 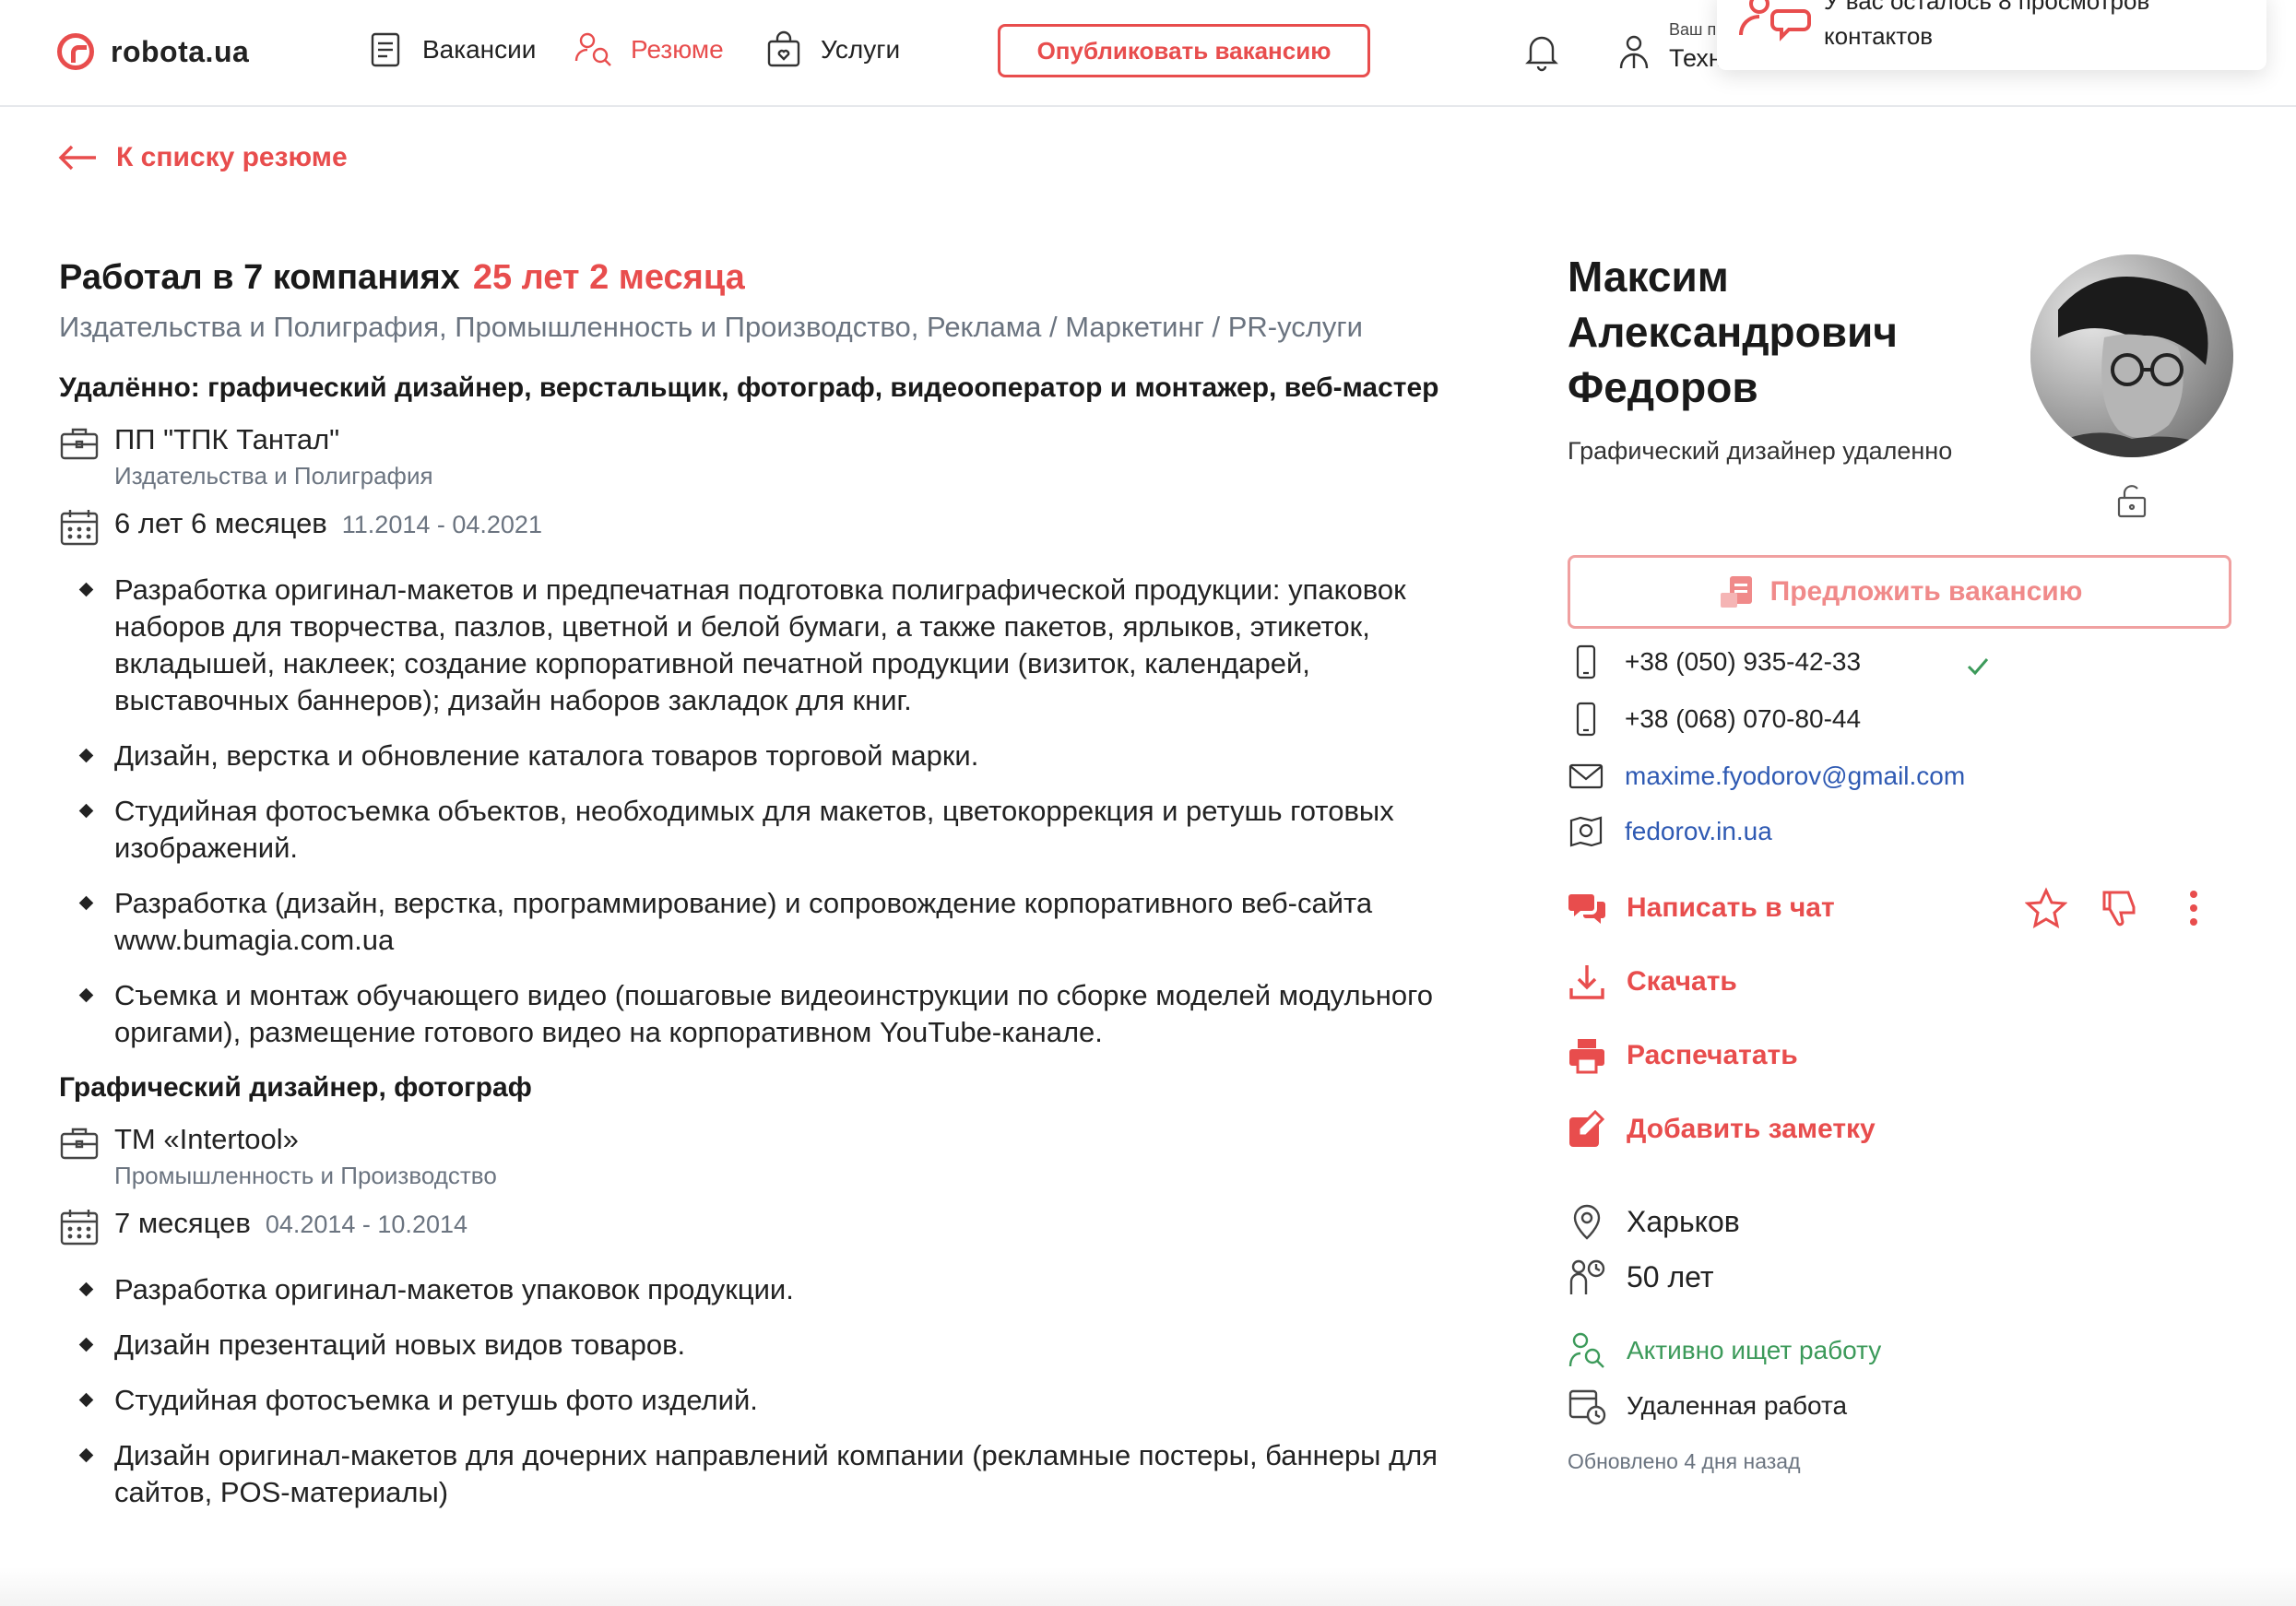 I want to click on chat-person-icon, so click(x=1775, y=20).